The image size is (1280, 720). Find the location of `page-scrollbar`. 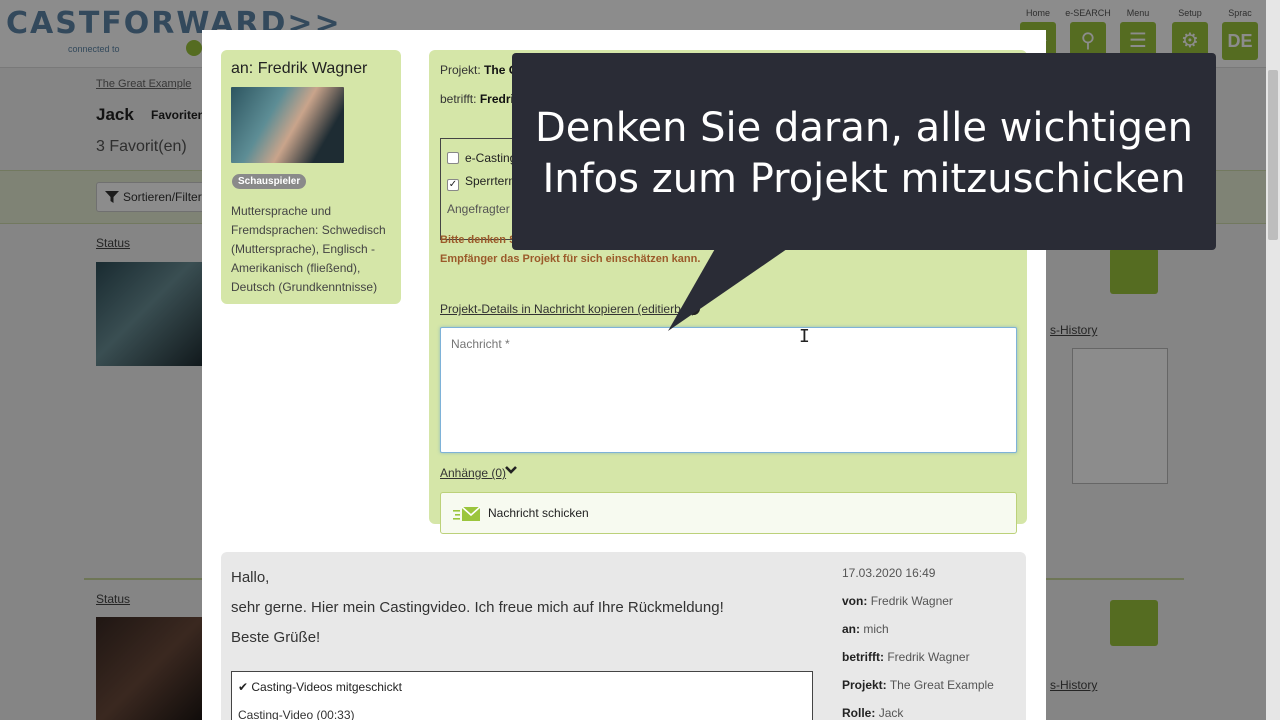

page-scrollbar is located at coordinates (1273, 360).